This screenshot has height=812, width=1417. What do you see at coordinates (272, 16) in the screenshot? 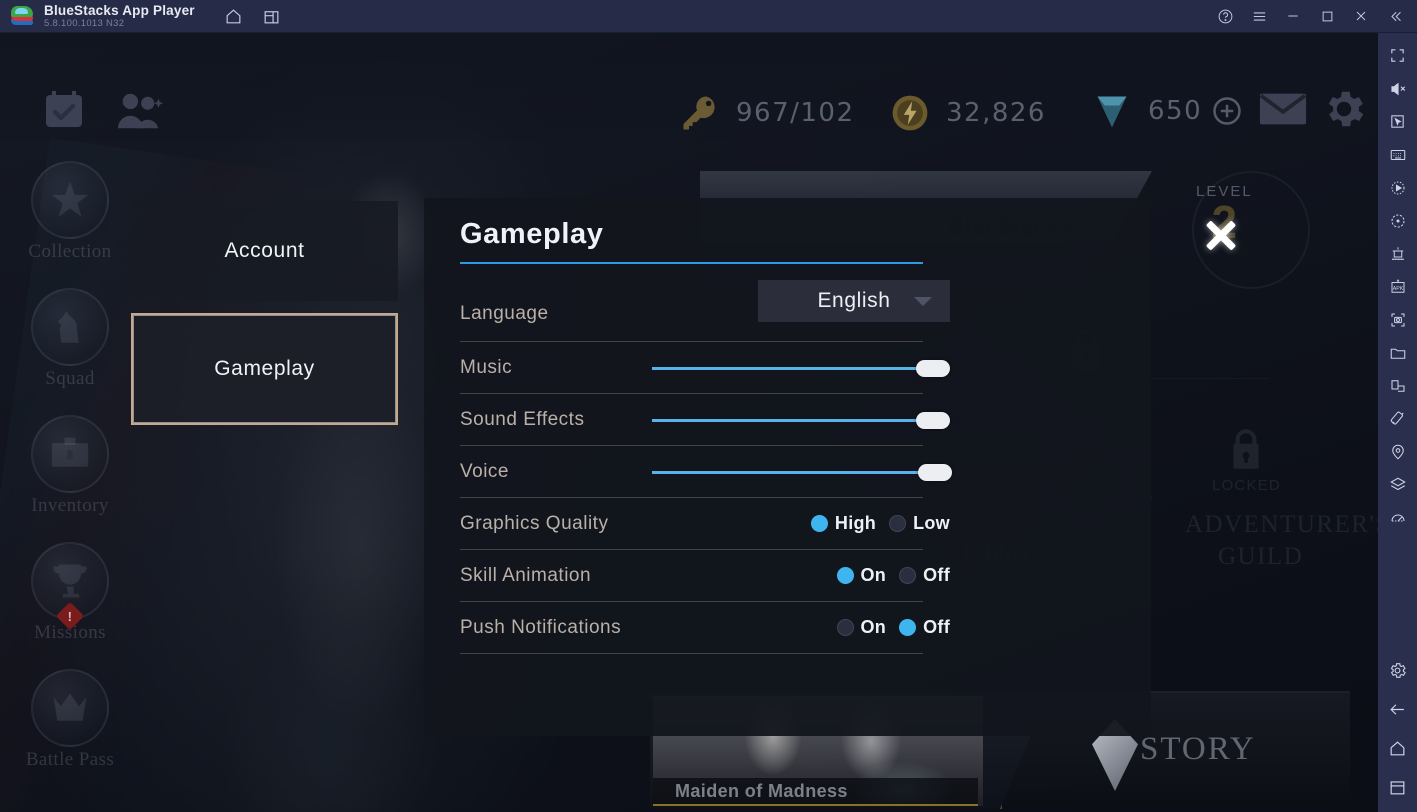
I see `multi-instance-icon` at bounding box center [272, 16].